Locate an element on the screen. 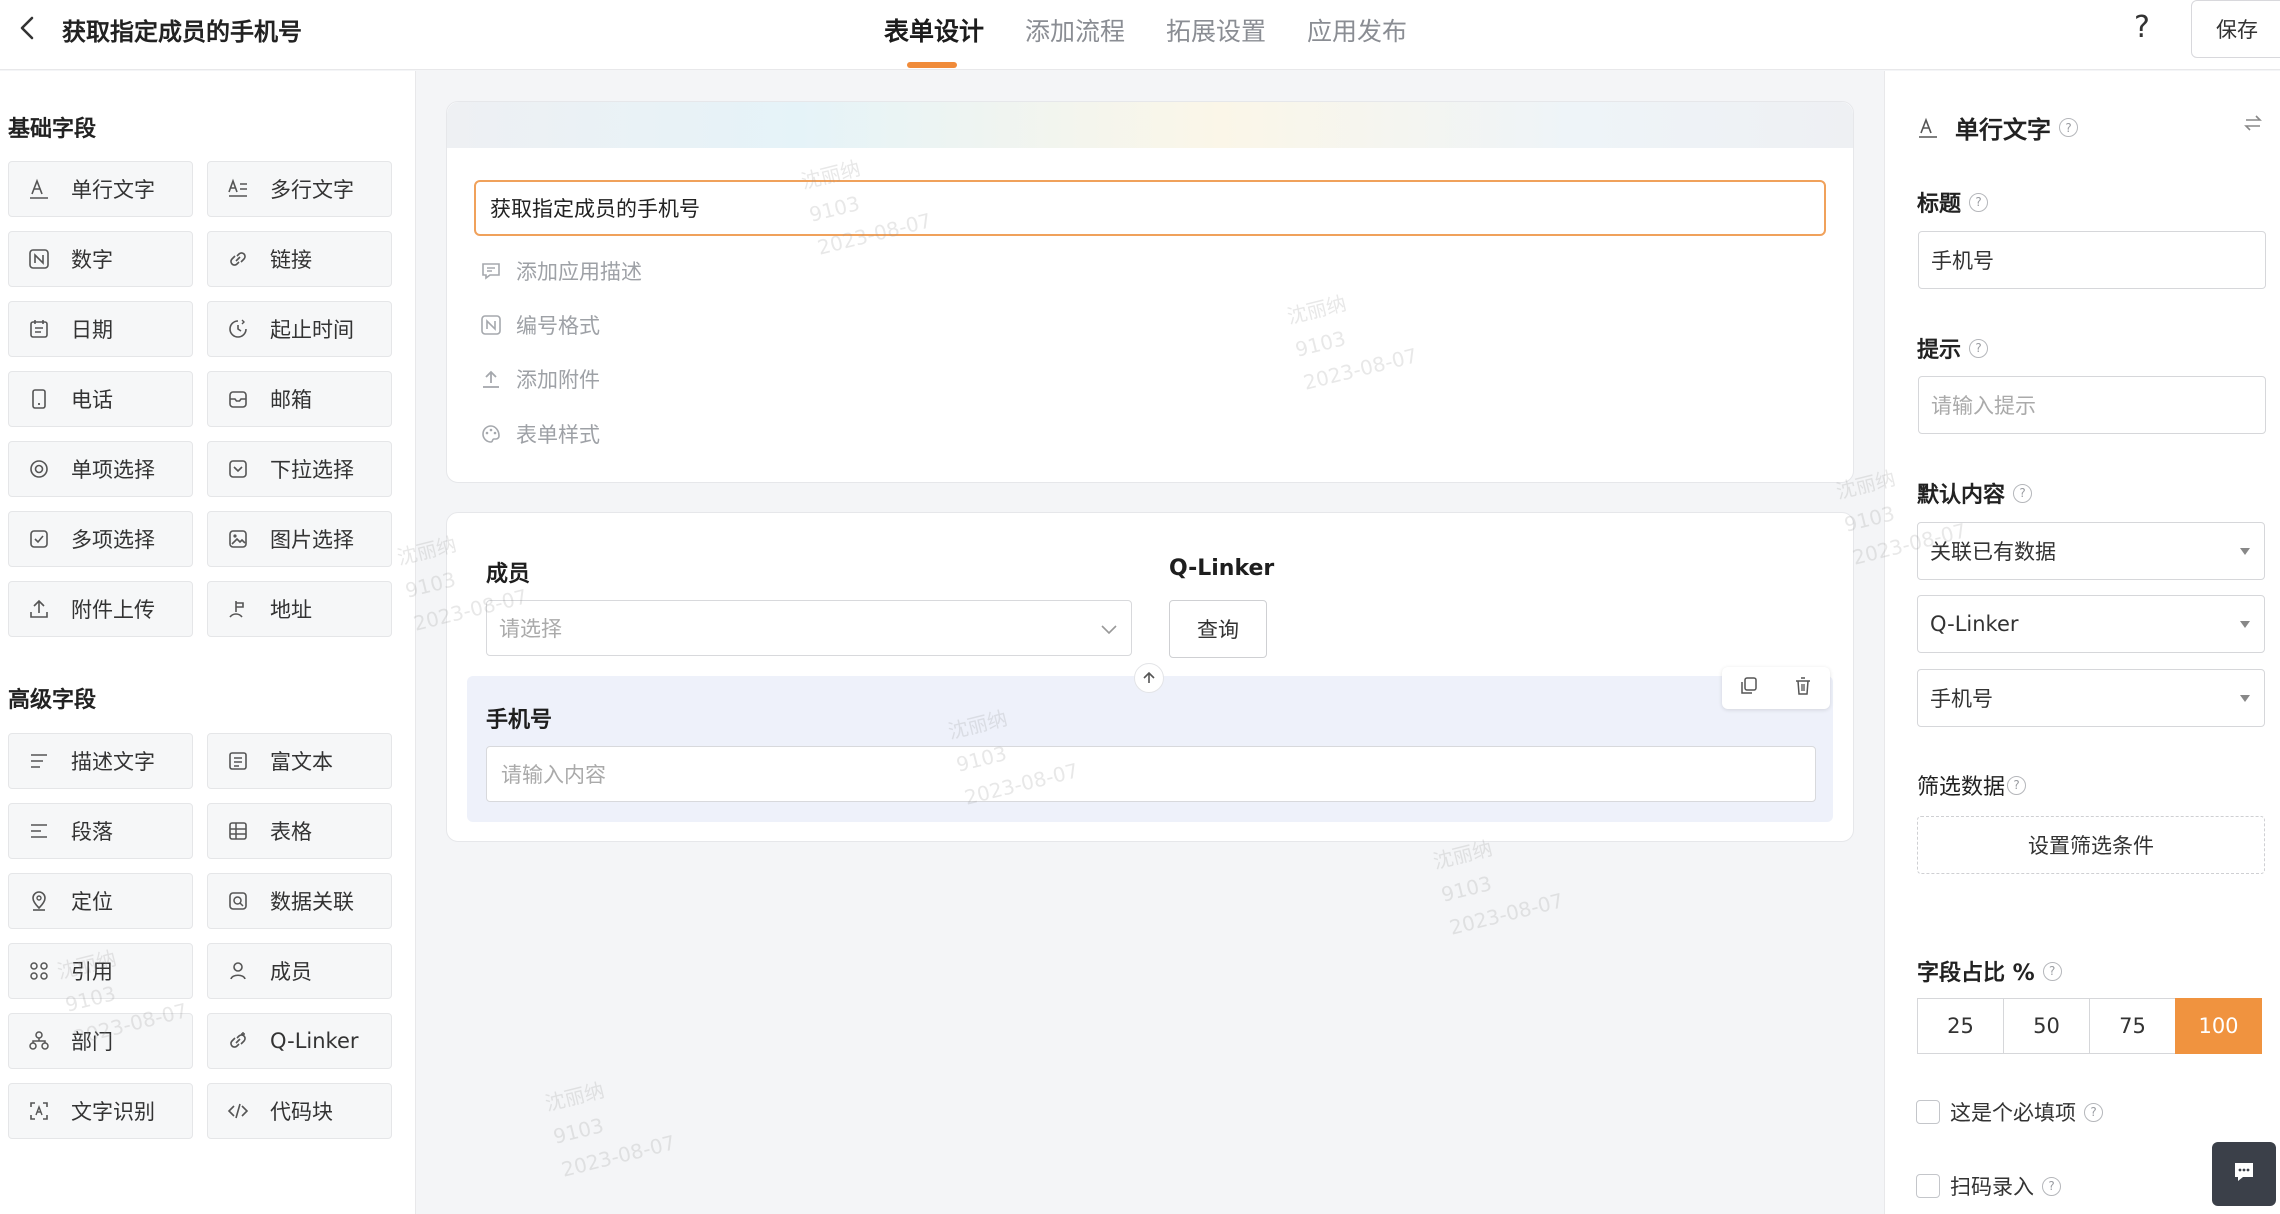  scan-checkbox is located at coordinates (1928, 1186).